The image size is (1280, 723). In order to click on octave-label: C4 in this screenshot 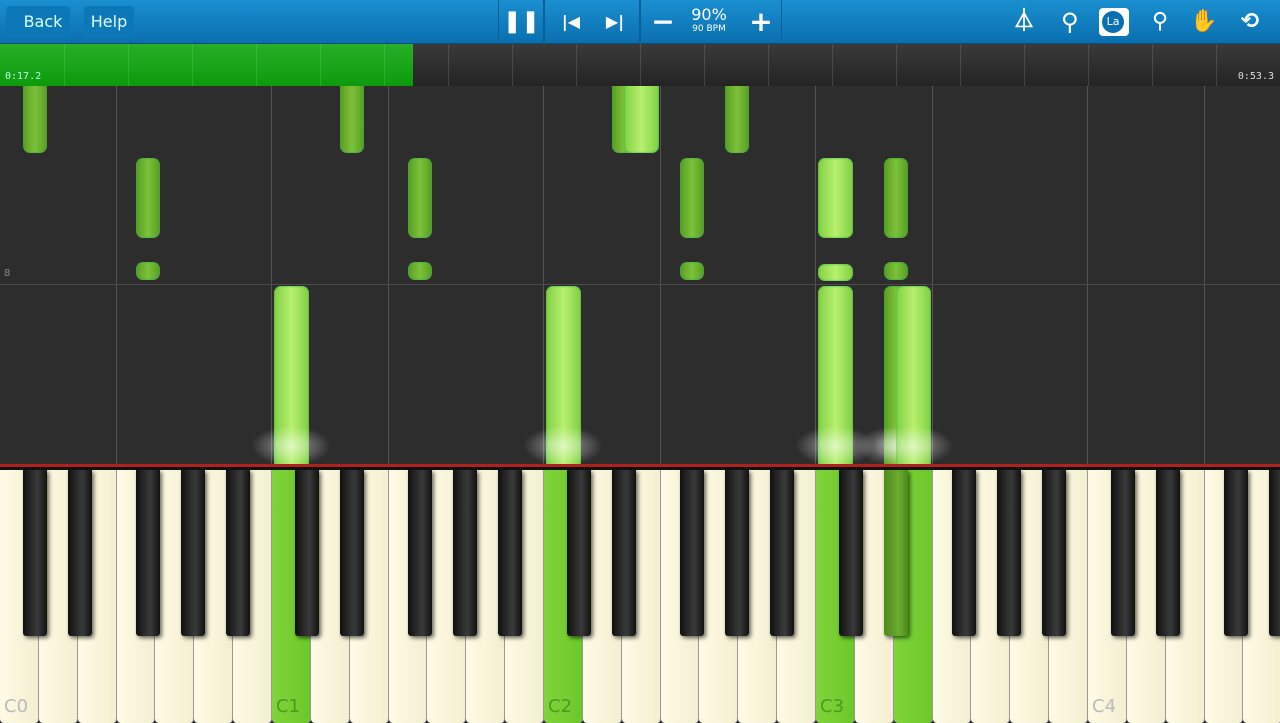, I will do `click(1104, 706)`.